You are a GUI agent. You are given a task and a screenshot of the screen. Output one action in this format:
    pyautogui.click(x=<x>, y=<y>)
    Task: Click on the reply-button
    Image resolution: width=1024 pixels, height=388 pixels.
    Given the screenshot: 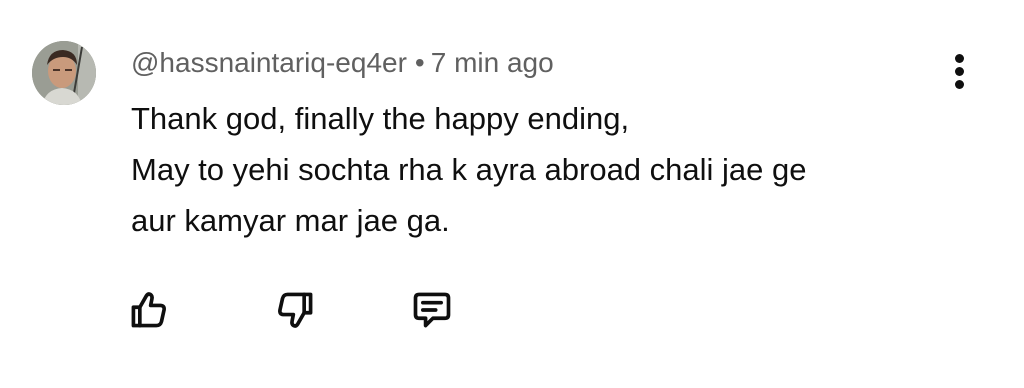 What is the action you would take?
    pyautogui.click(x=432, y=310)
    